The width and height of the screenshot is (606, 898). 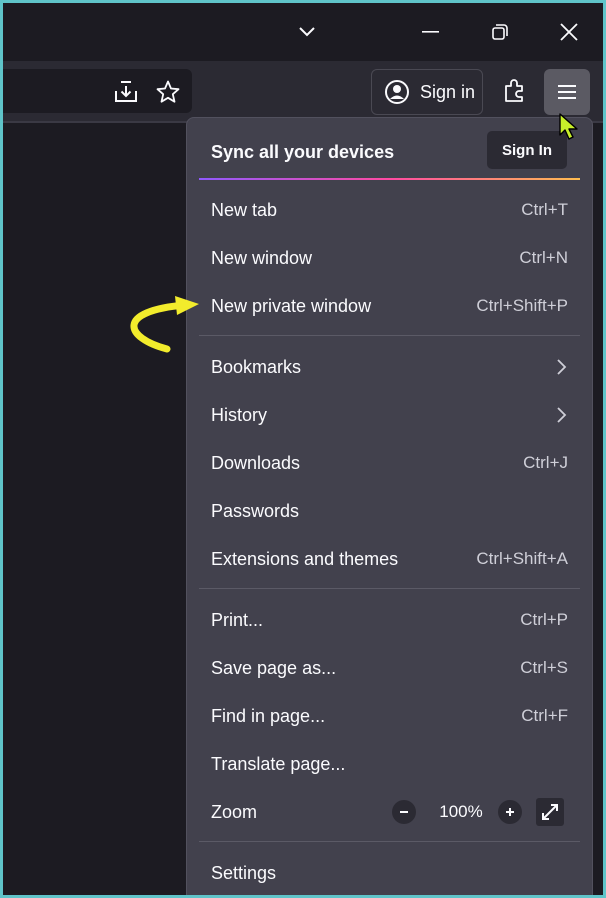 What do you see at coordinates (397, 92) in the screenshot?
I see `account-icon` at bounding box center [397, 92].